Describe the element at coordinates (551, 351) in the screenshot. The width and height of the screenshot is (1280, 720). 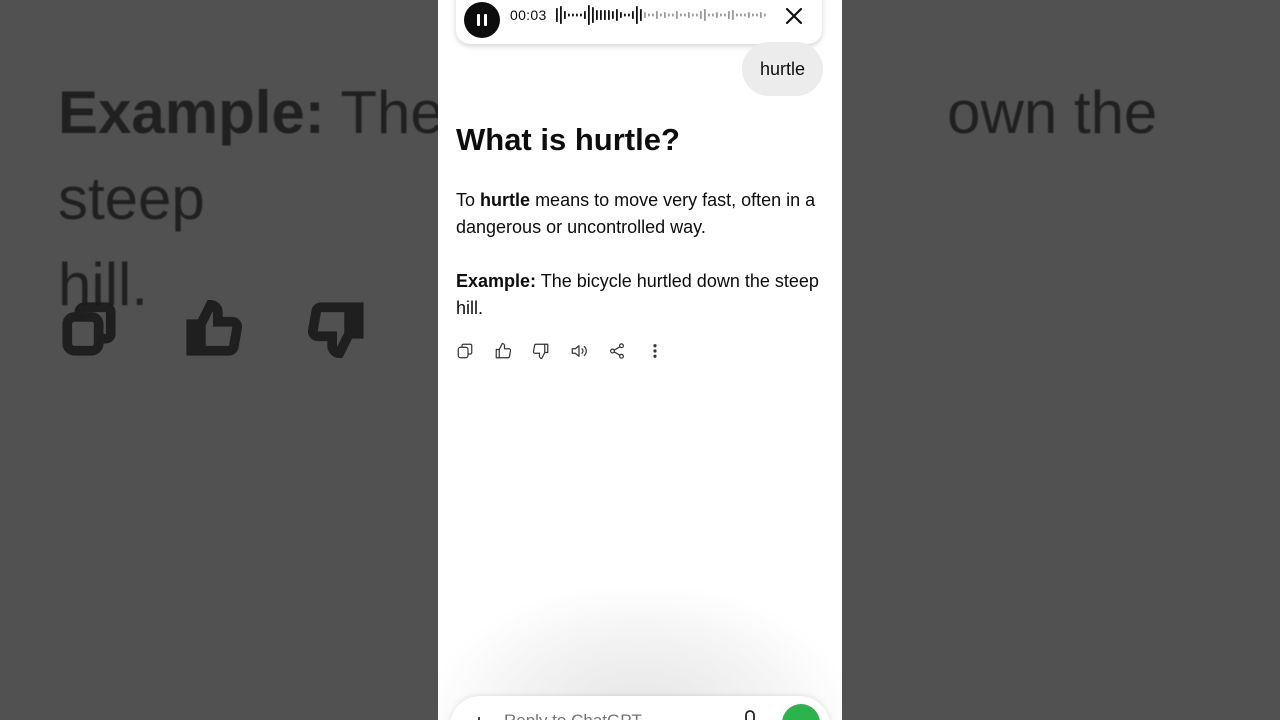
I see `thumbs-down-button` at that location.